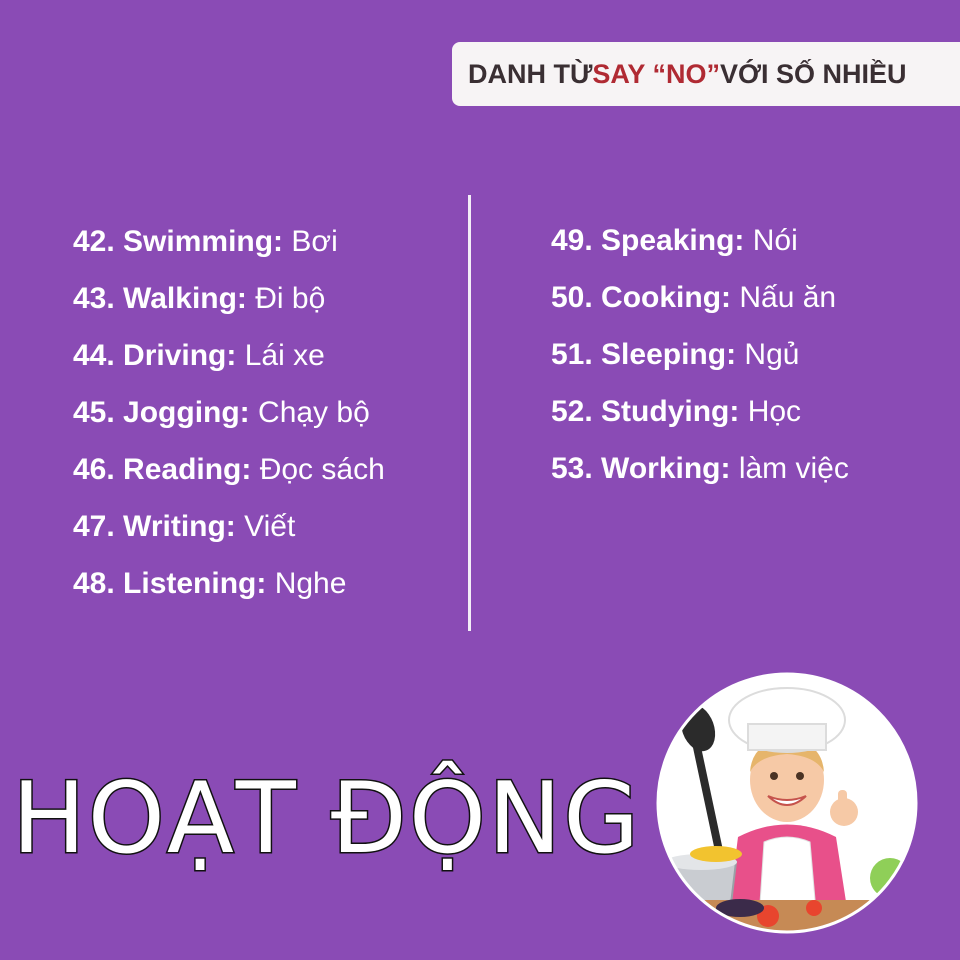 The width and height of the screenshot is (960, 960). Describe the element at coordinates (286, 298) in the screenshot. I see `vocab-meaning: Đi bộ` at that location.